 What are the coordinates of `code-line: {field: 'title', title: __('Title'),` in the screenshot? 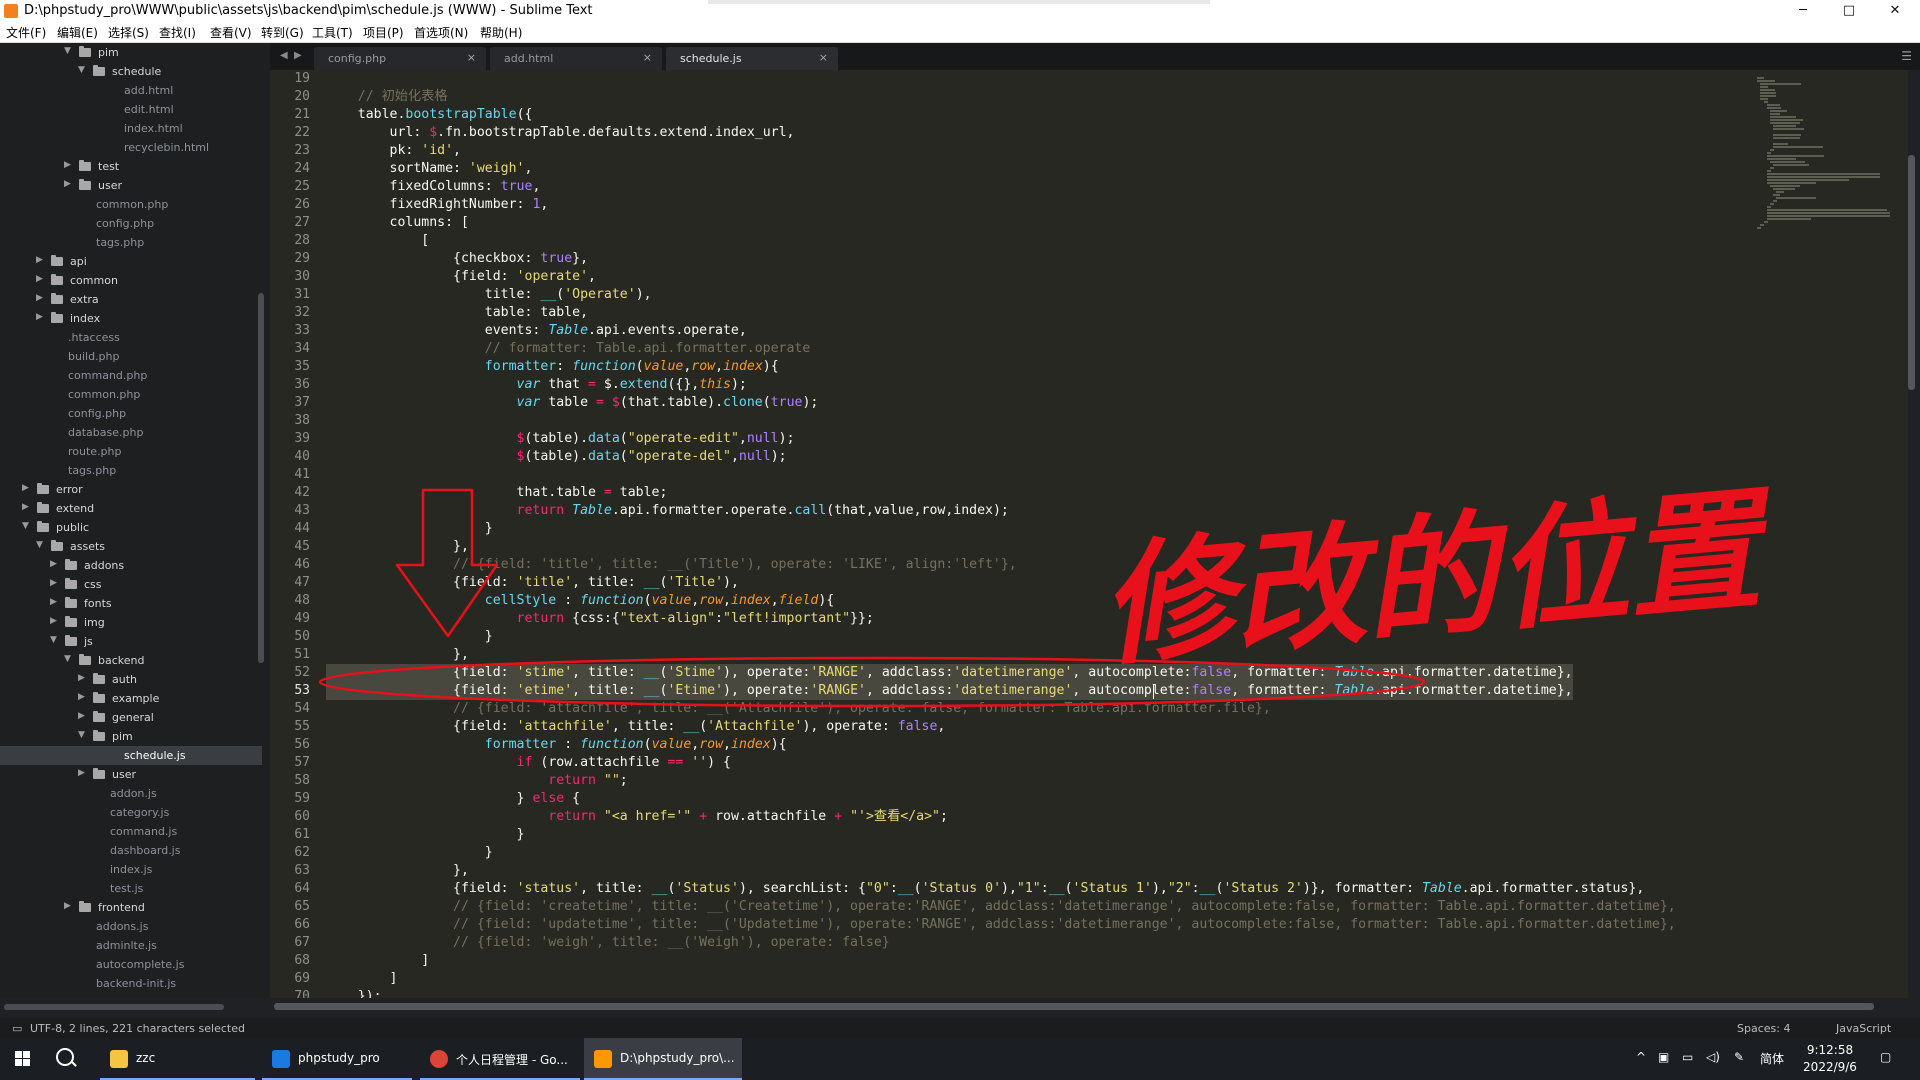 It's located at (532, 583).